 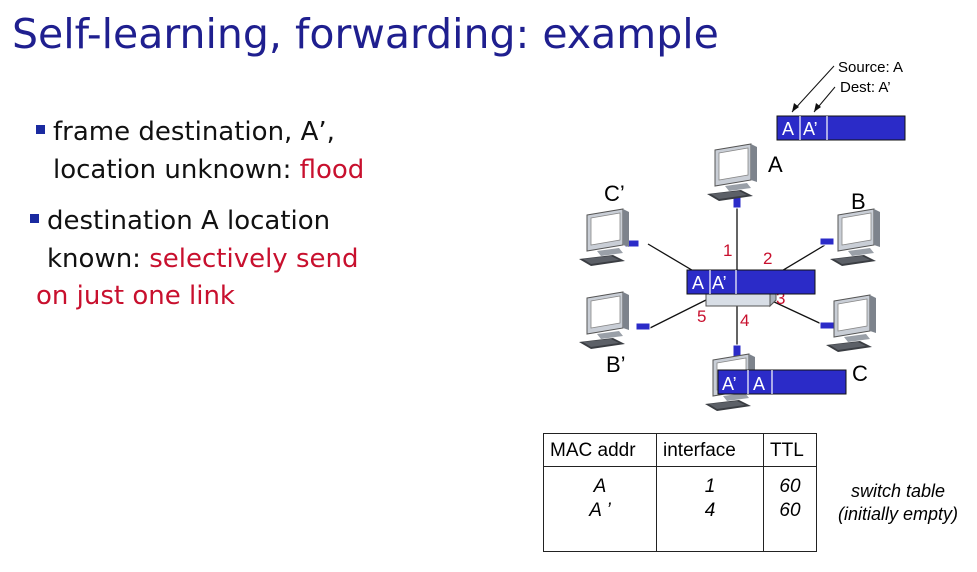 What do you see at coordinates (898, 514) in the screenshot?
I see `caption-line-2: (initially empty)` at bounding box center [898, 514].